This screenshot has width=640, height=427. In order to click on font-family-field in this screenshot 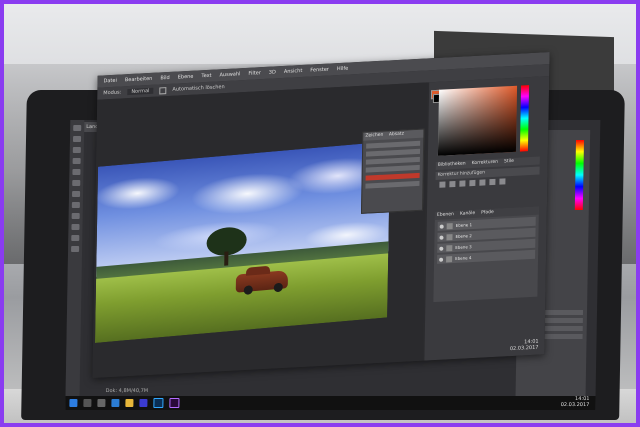, I will do `click(393, 144)`.